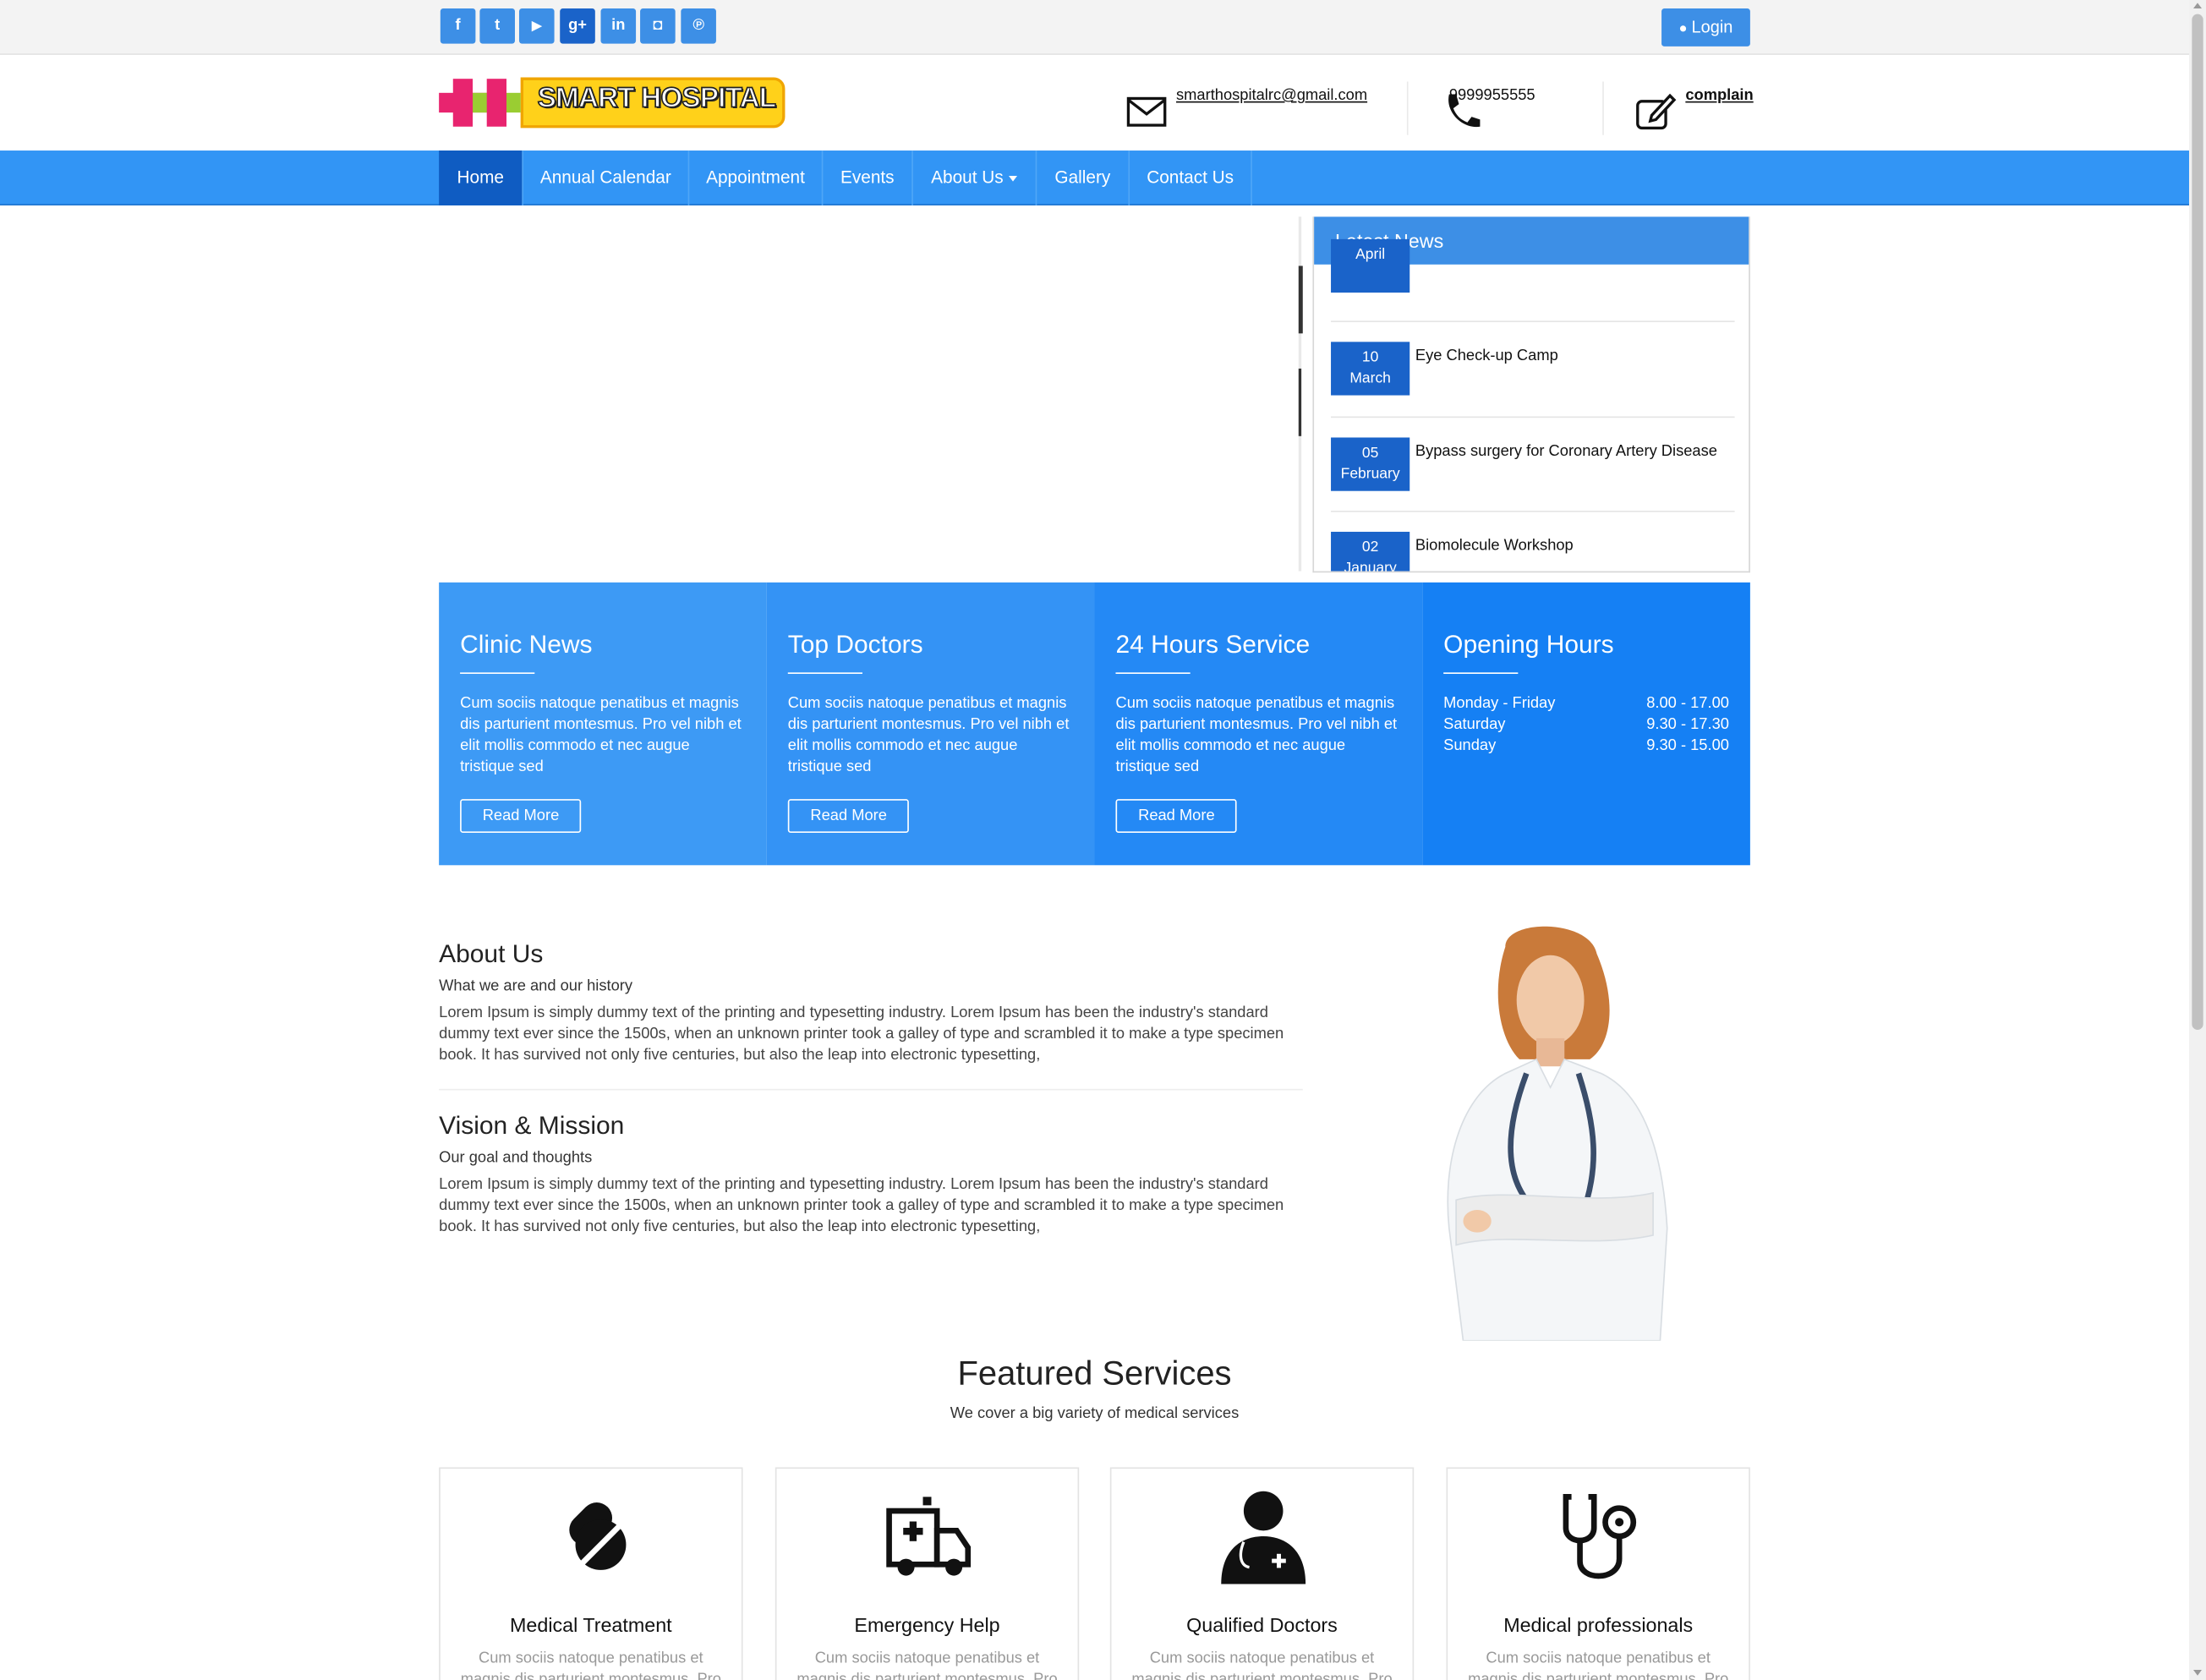 The image size is (2206, 1680). Describe the element at coordinates (871, 1089) in the screenshot. I see `section-divider` at that location.